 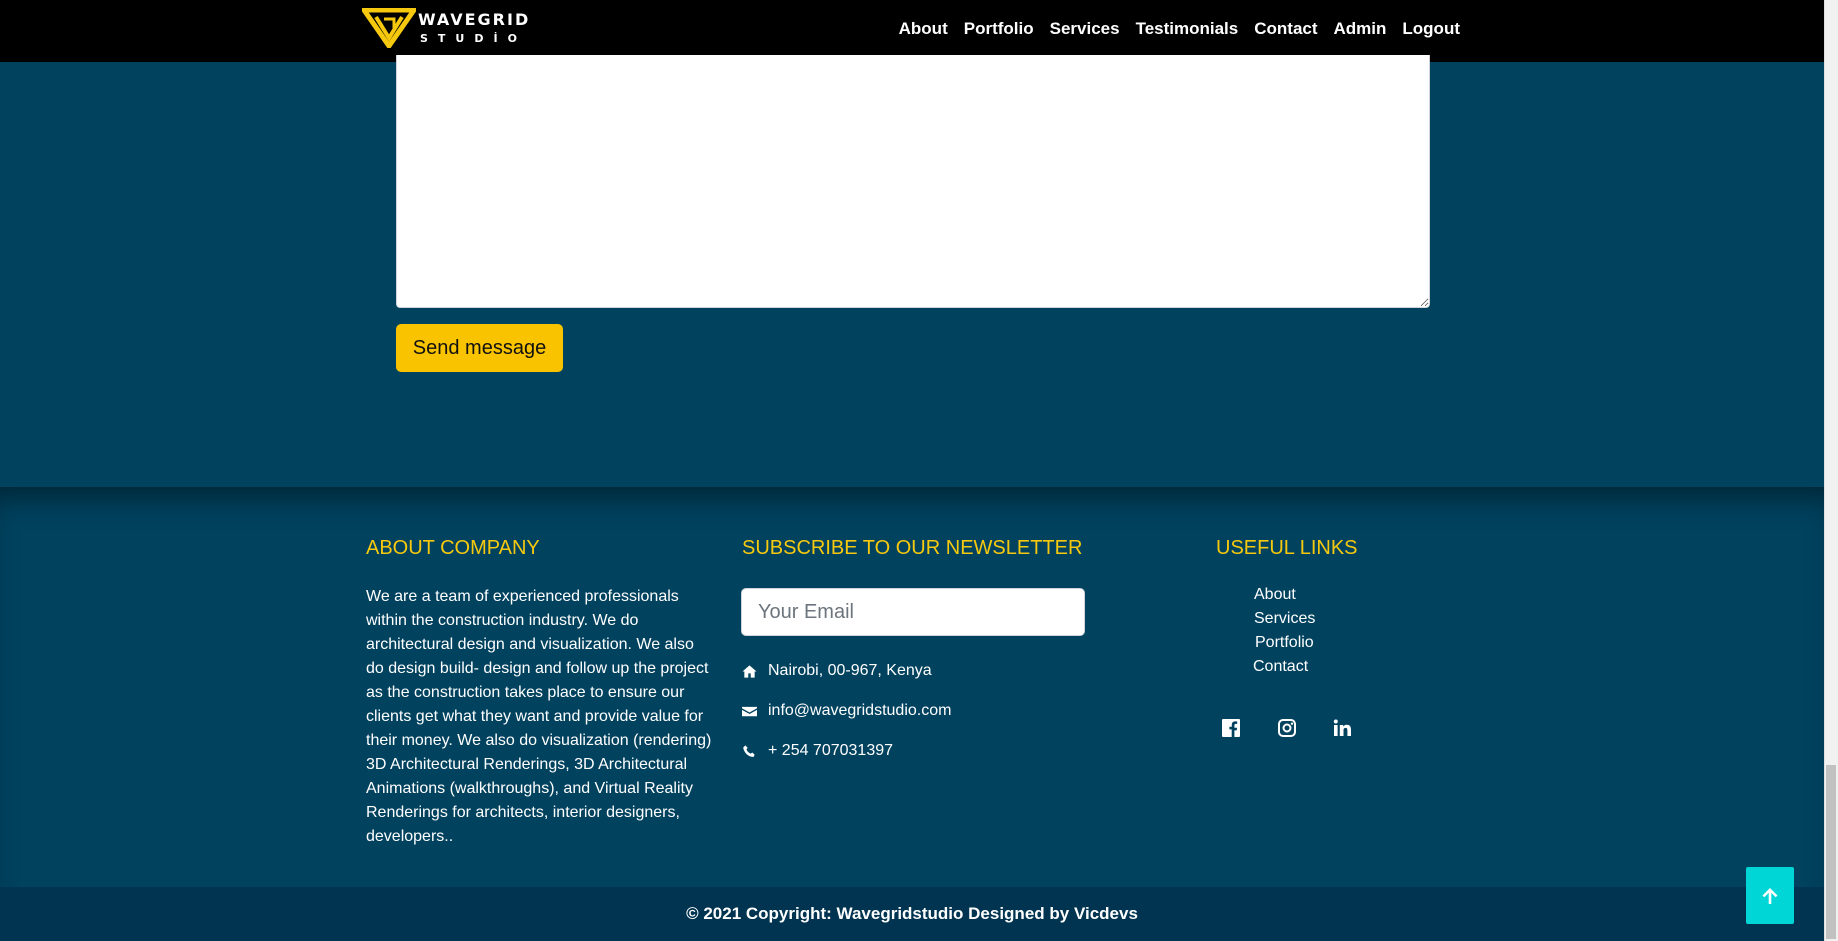 I want to click on facebook-icon, so click(x=1231, y=728).